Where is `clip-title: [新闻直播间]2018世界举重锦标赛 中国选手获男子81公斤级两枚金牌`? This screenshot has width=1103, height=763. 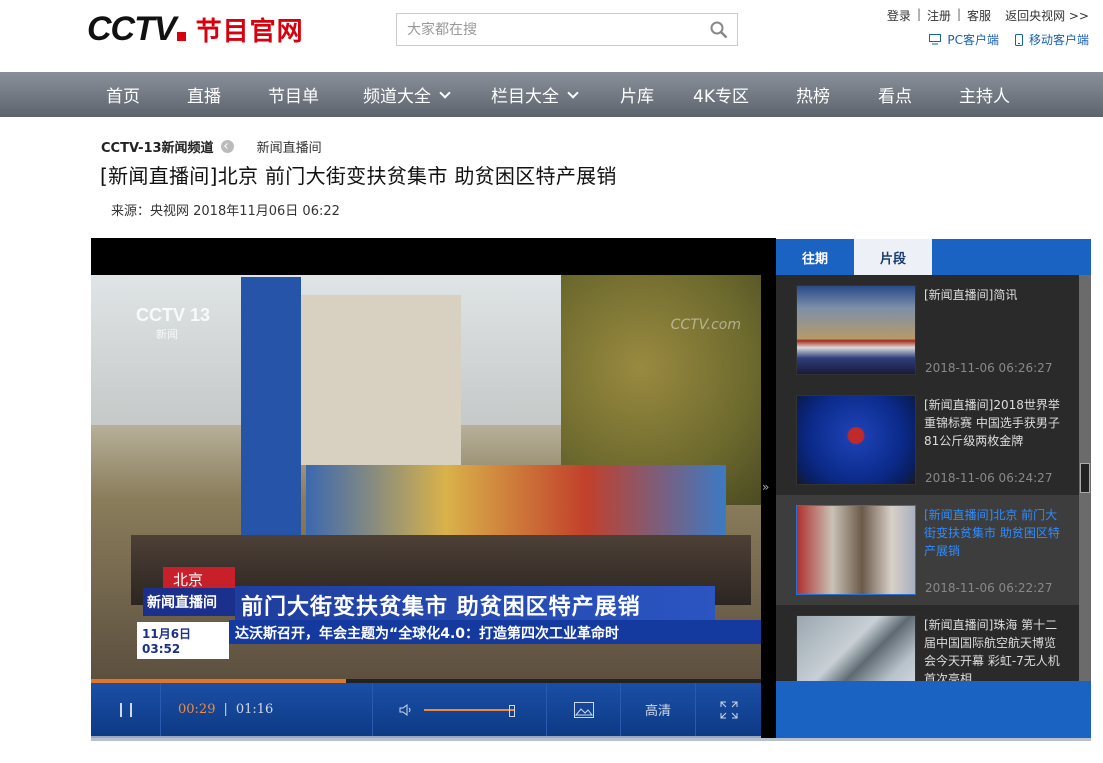 clip-title: [新闻直播间]2018世界举重锦标赛 中国选手获男子81公斤级两枚金牌 is located at coordinates (994, 423).